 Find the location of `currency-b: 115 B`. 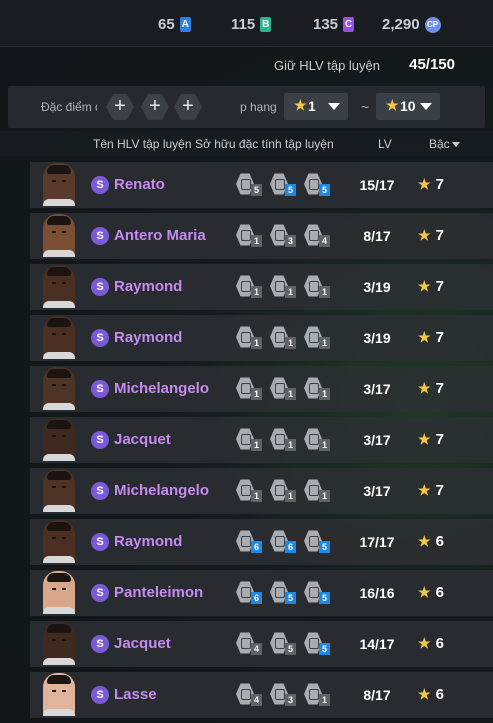

currency-b: 115 B is located at coordinates (251, 24).